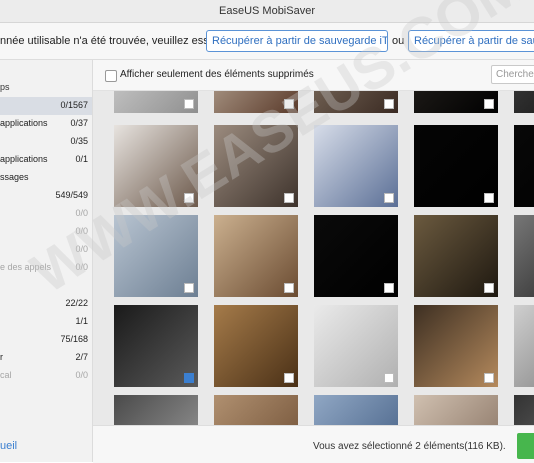 Image resolution: width=534 pixels, height=463 pixels. I want to click on sidebar-item: 549/549, so click(46, 196).